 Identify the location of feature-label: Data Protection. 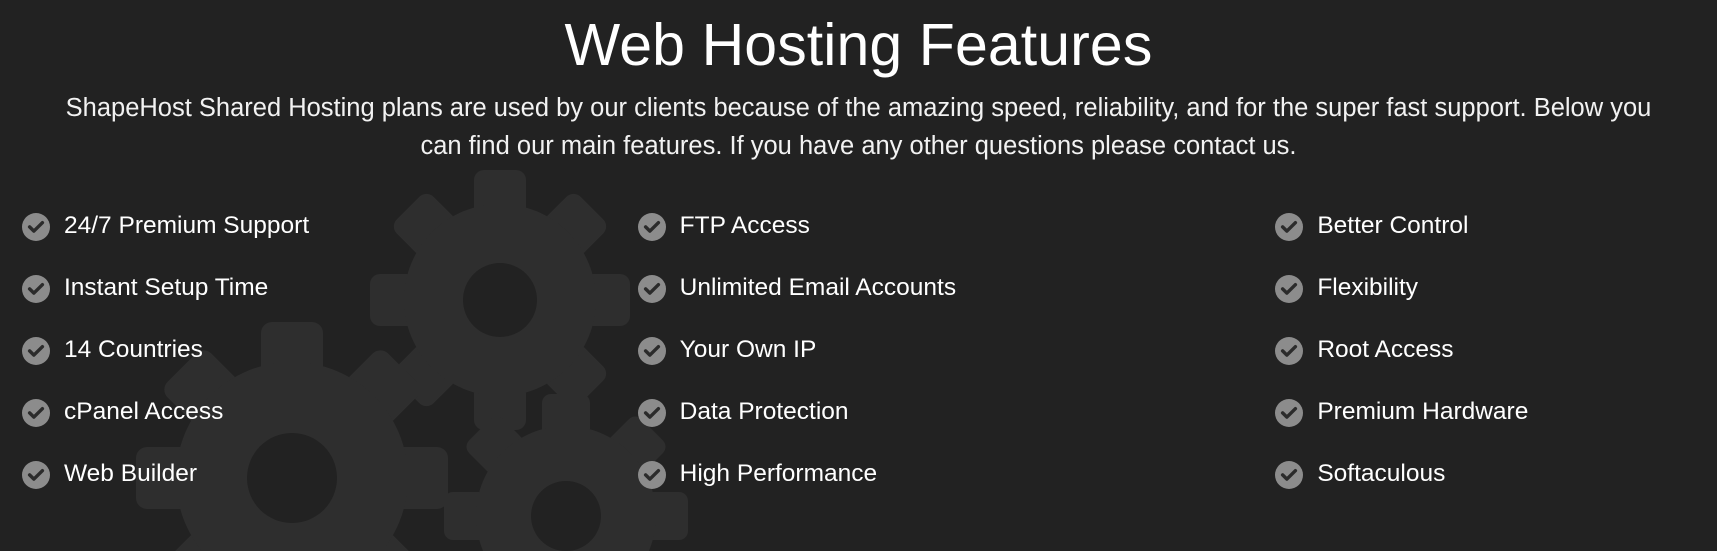
(764, 412).